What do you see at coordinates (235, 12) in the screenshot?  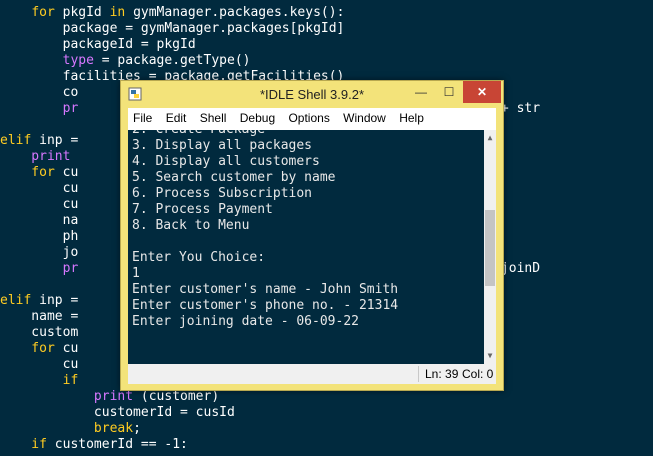 I see `code-token: gymManager.packages.keys():` at bounding box center [235, 12].